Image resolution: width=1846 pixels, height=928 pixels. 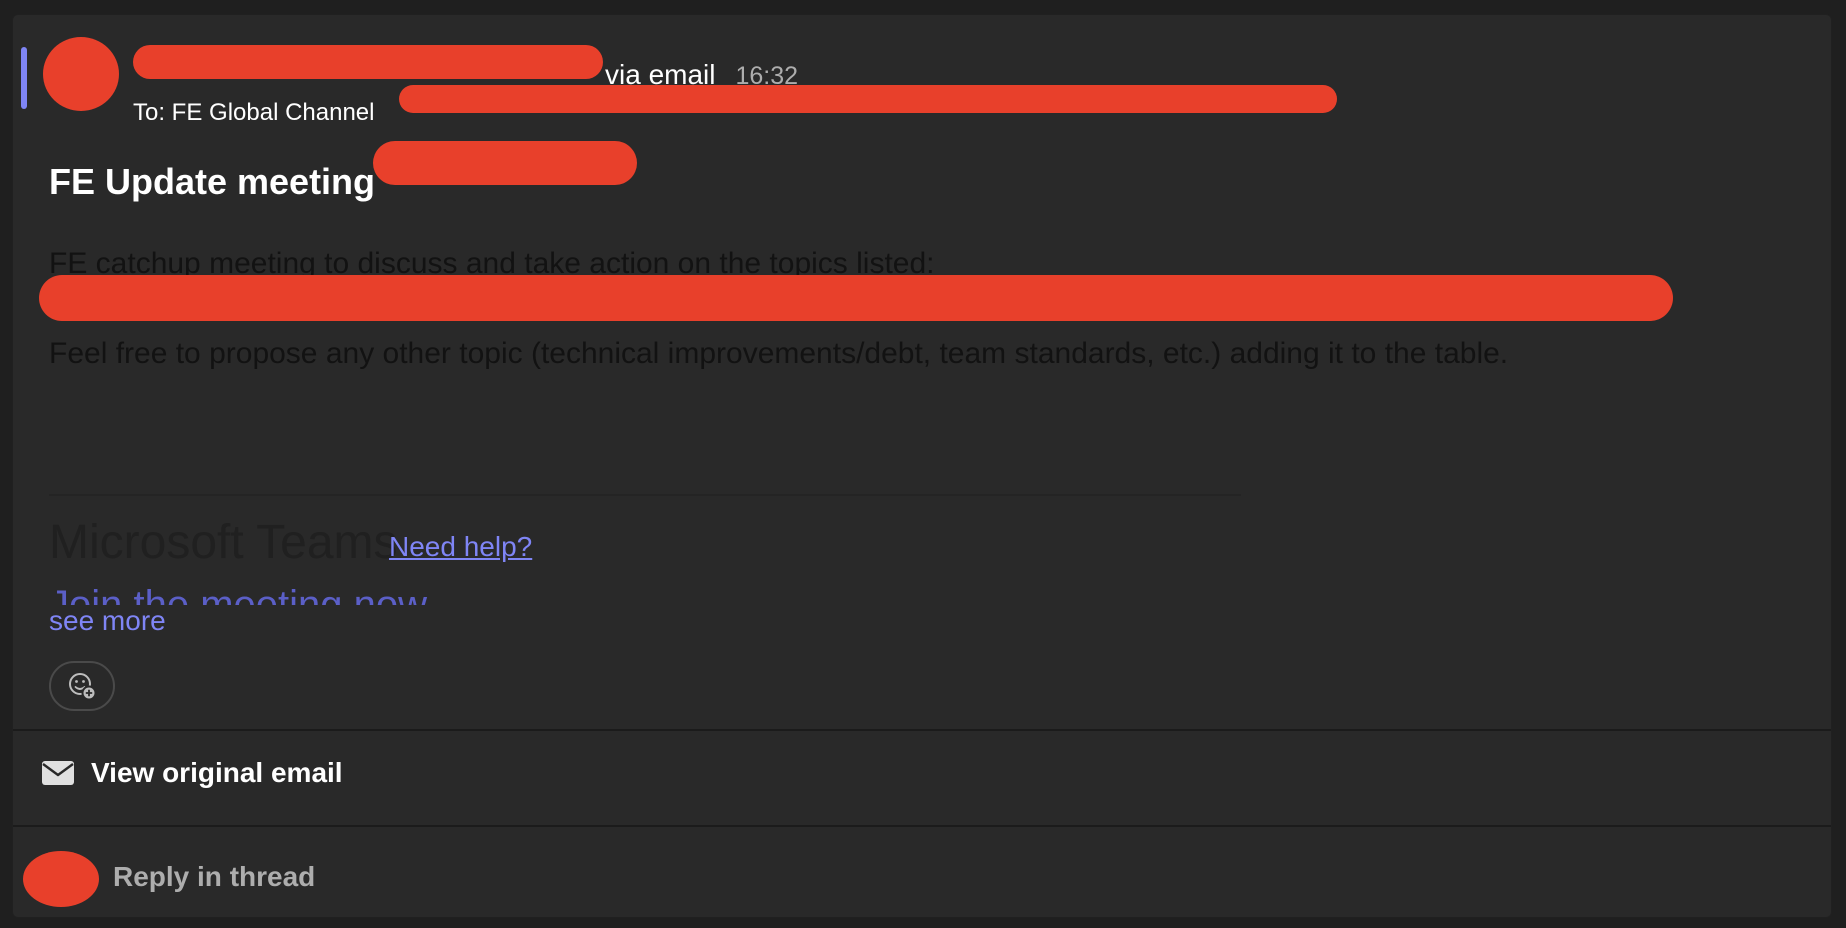 What do you see at coordinates (460, 547) in the screenshot?
I see `need-help-link: Need help?` at bounding box center [460, 547].